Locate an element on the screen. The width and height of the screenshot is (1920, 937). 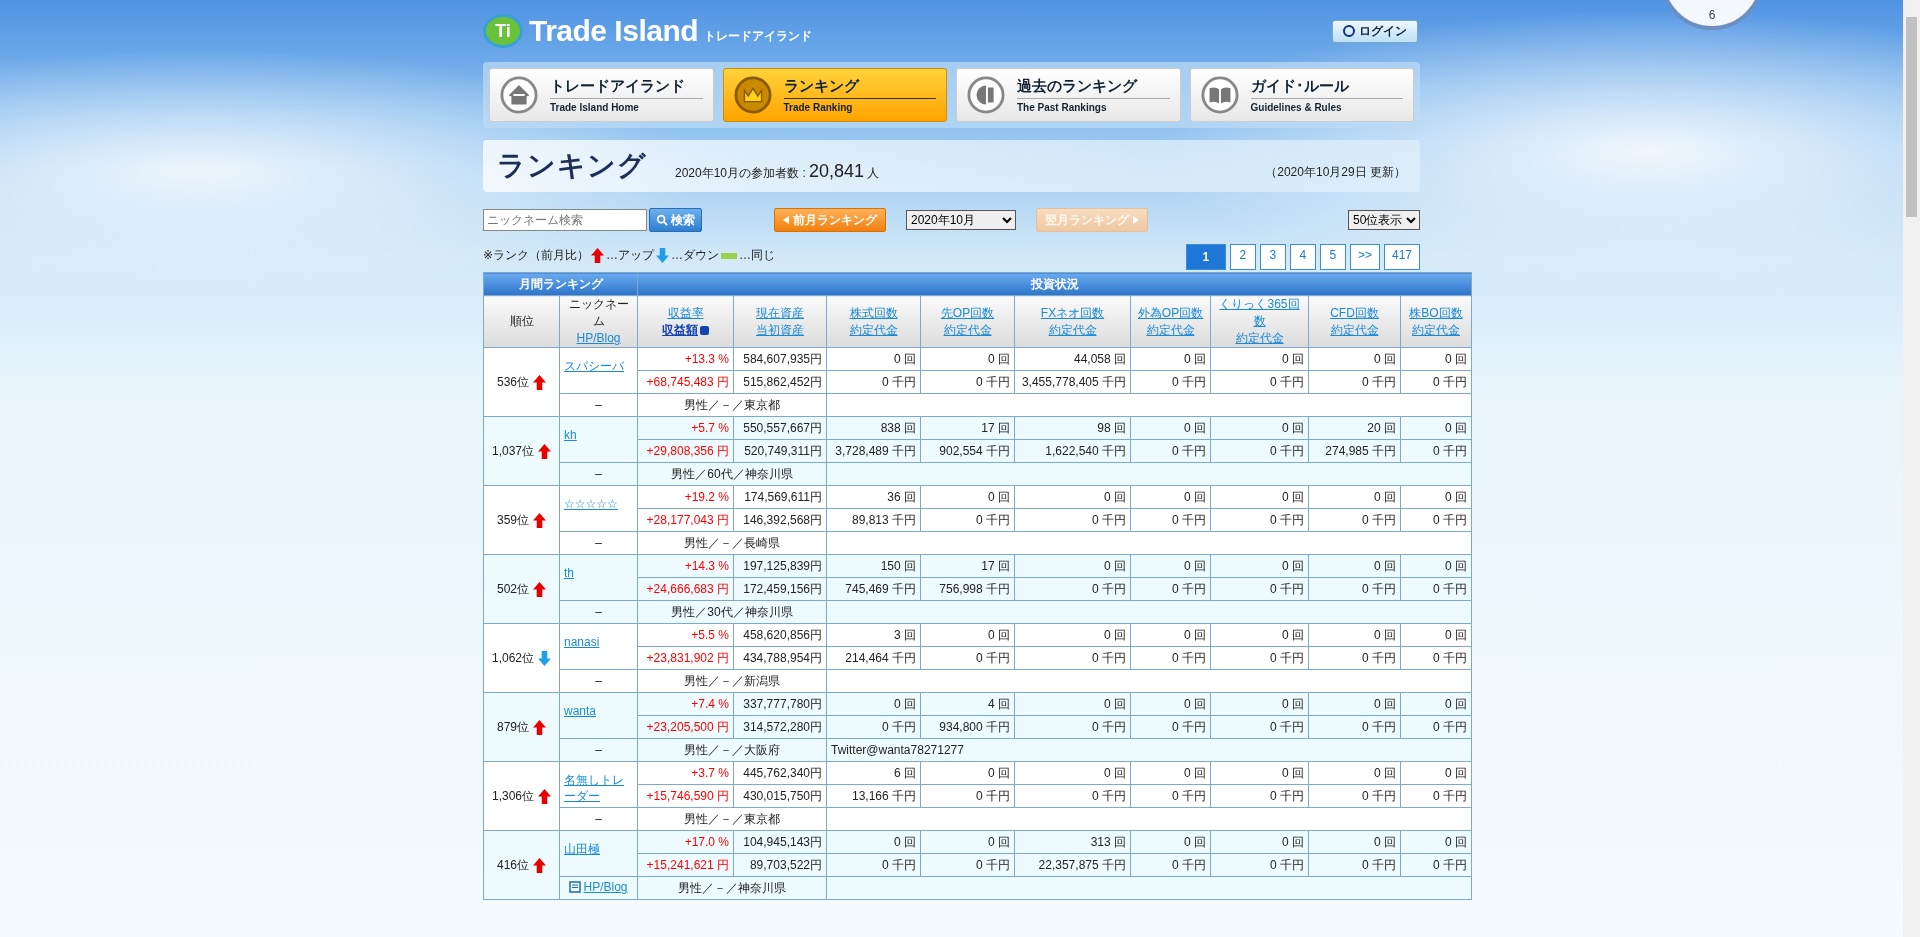
prev-month-button: 前月ランキング is located at coordinates (830, 220).